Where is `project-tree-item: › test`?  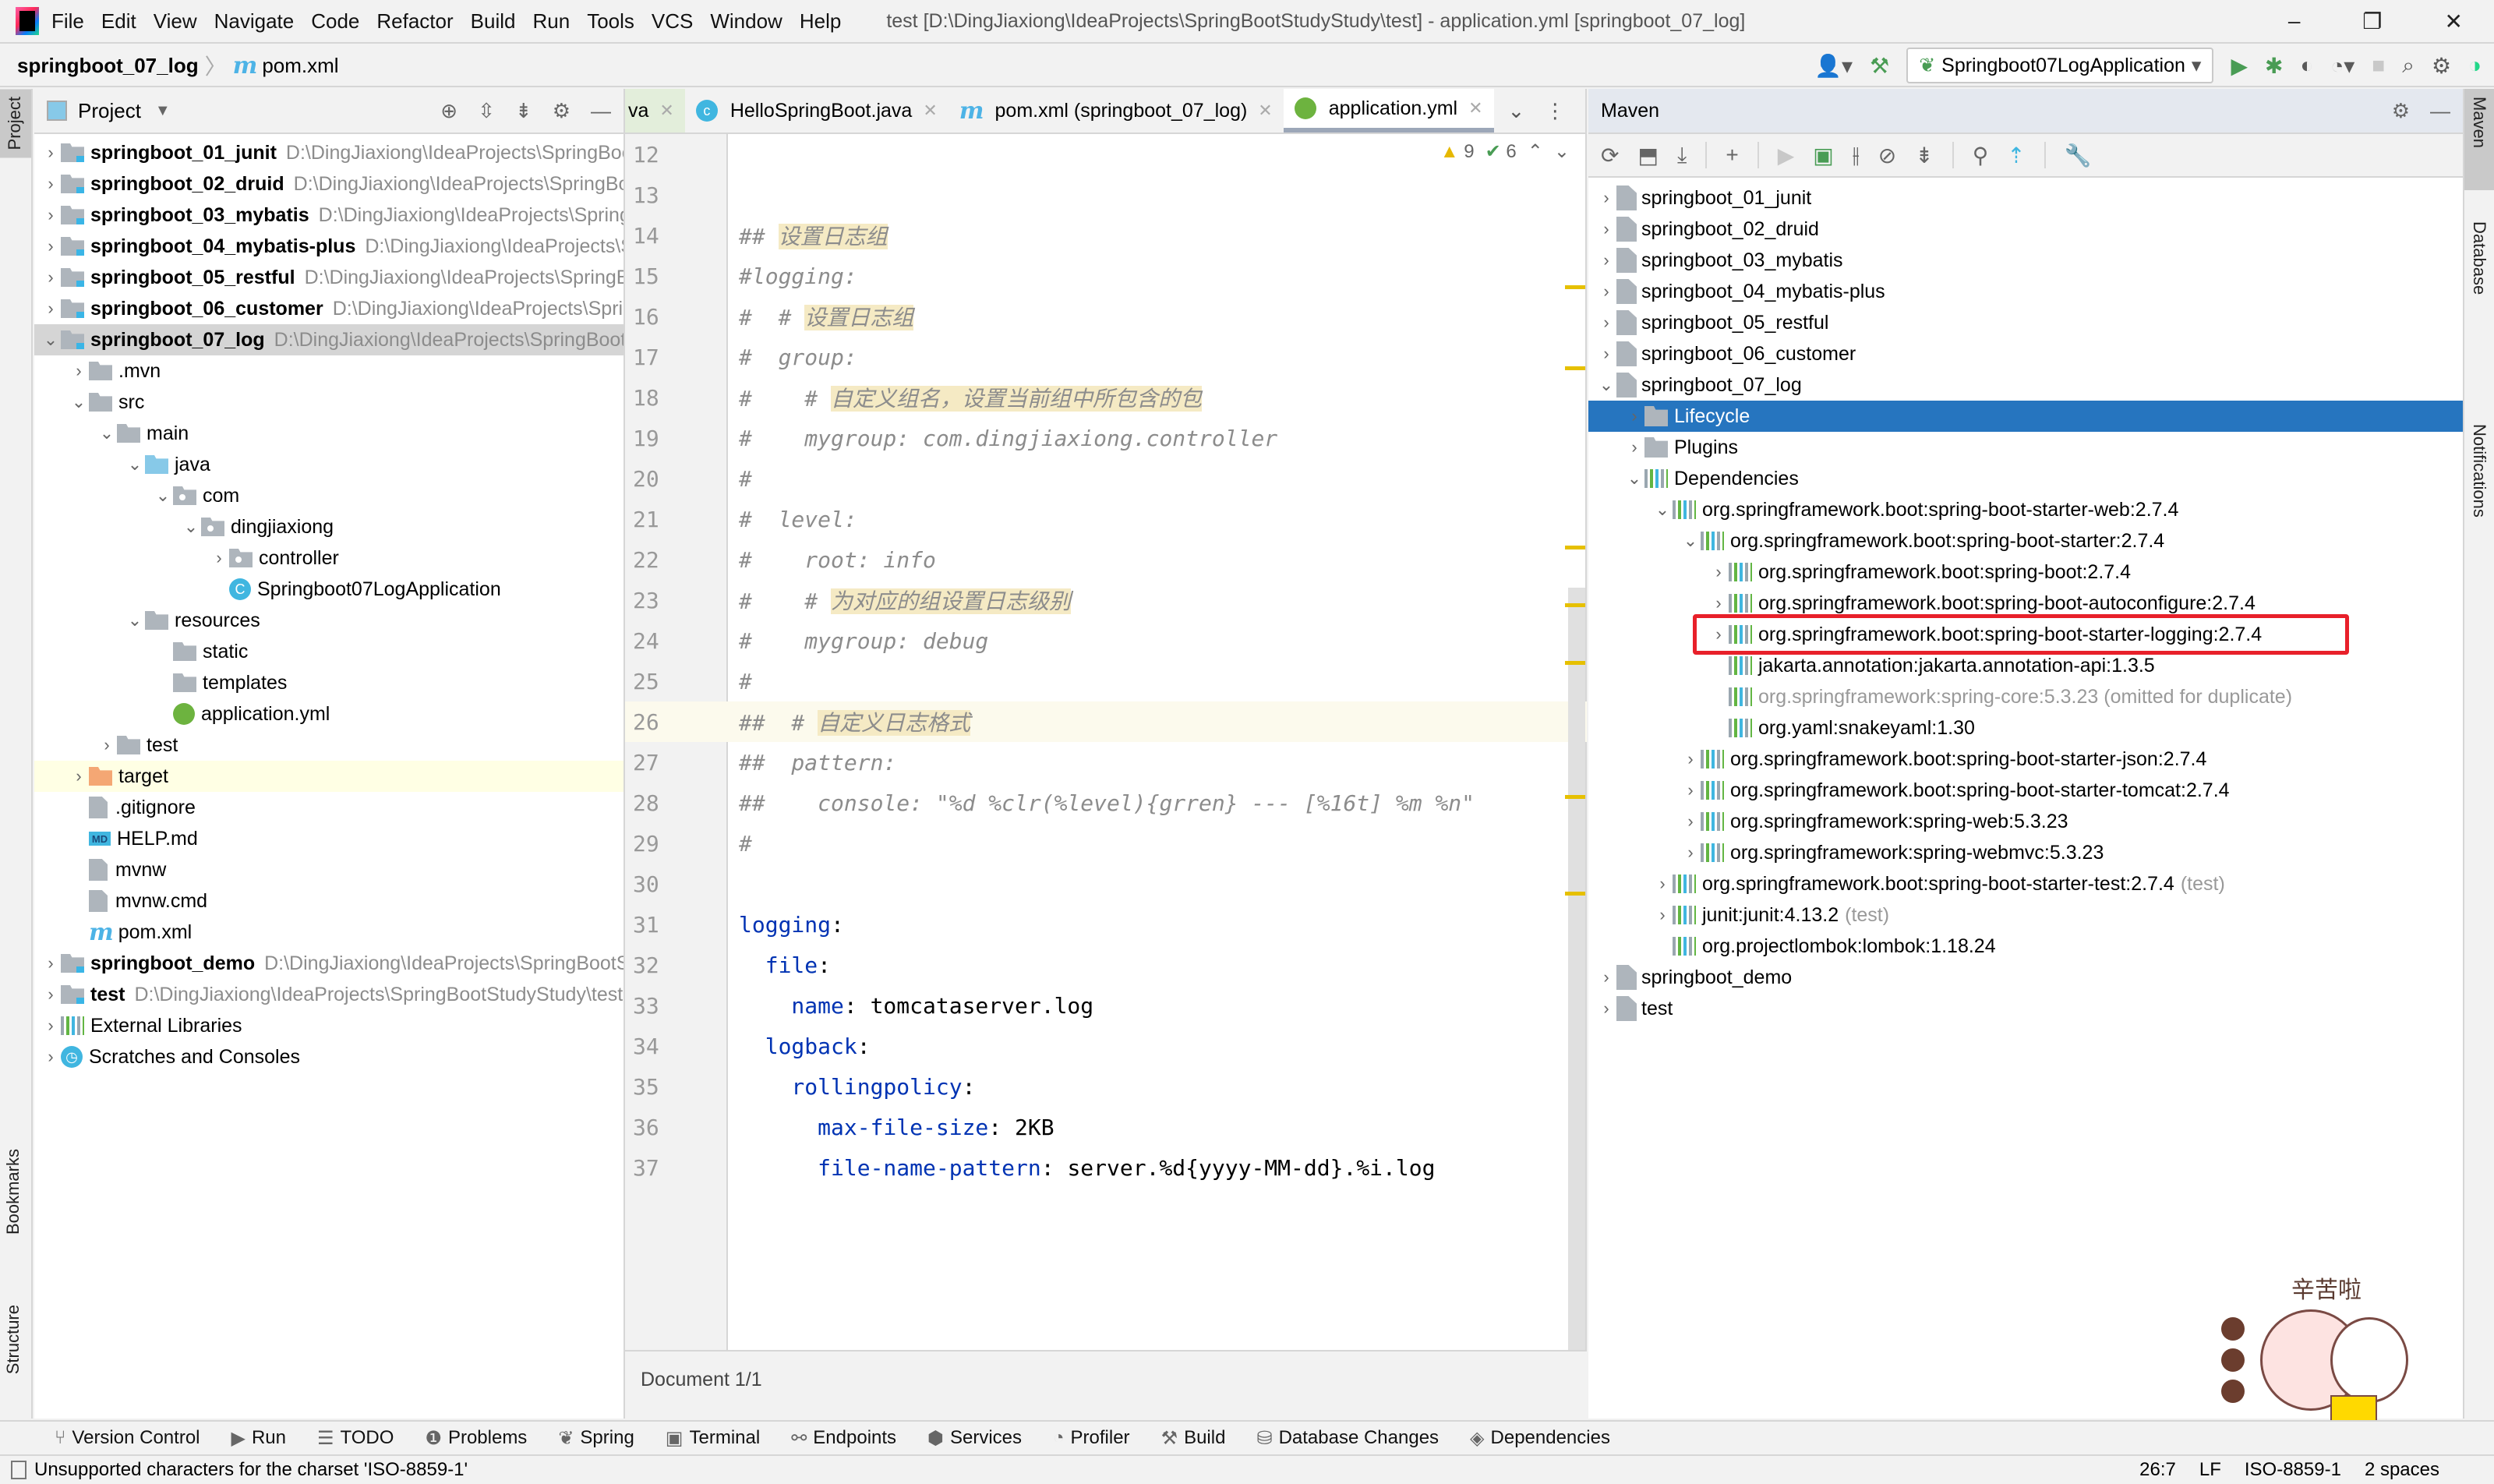 project-tree-item: › test is located at coordinates (329, 745).